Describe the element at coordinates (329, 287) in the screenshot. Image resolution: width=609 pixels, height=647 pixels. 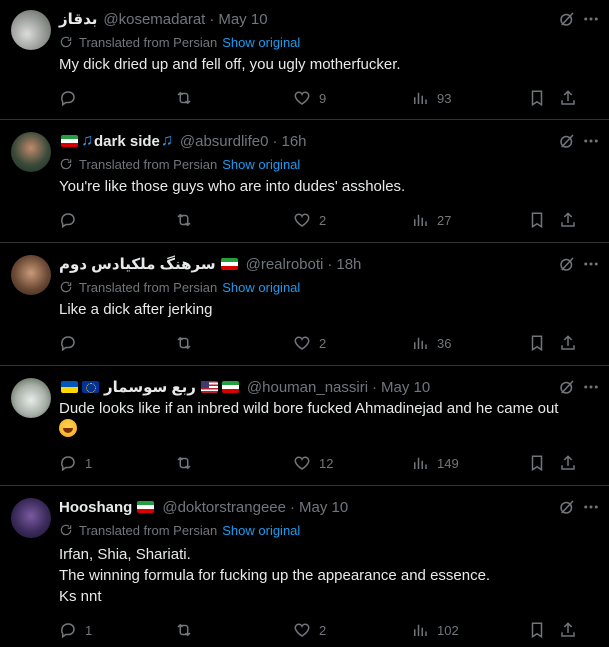
I see `translation-notice: Translated from Persian Show original` at that location.